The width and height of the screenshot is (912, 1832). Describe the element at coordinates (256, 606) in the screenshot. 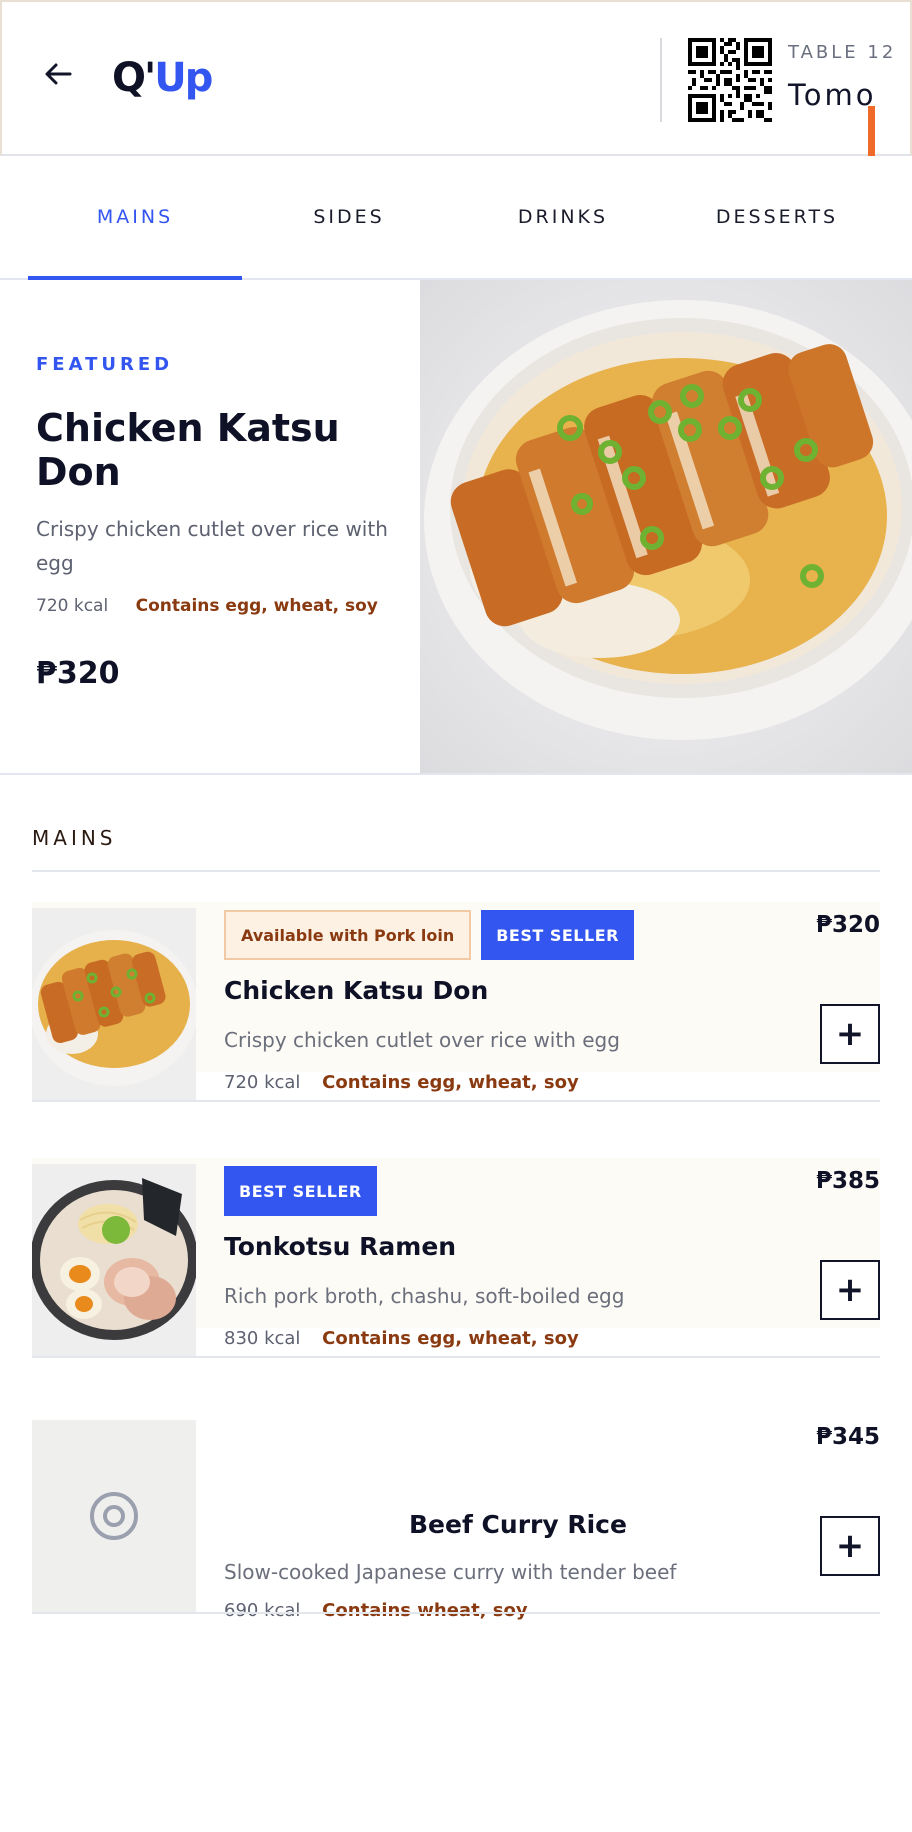

I see `featured-allergens: Contains egg, wheat, soy` at that location.